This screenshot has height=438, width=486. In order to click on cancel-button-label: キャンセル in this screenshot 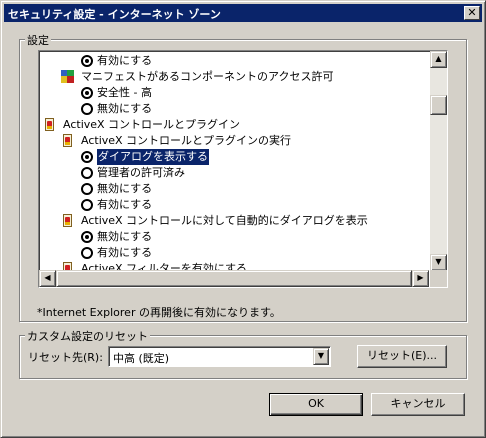, I will do `click(418, 403)`.